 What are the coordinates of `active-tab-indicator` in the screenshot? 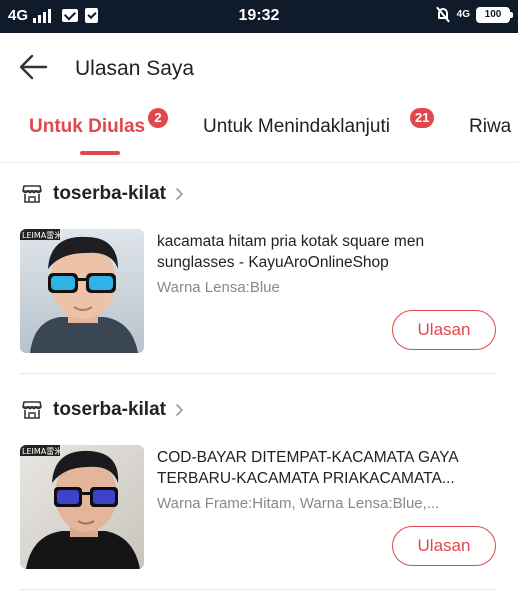 It's located at (100, 153).